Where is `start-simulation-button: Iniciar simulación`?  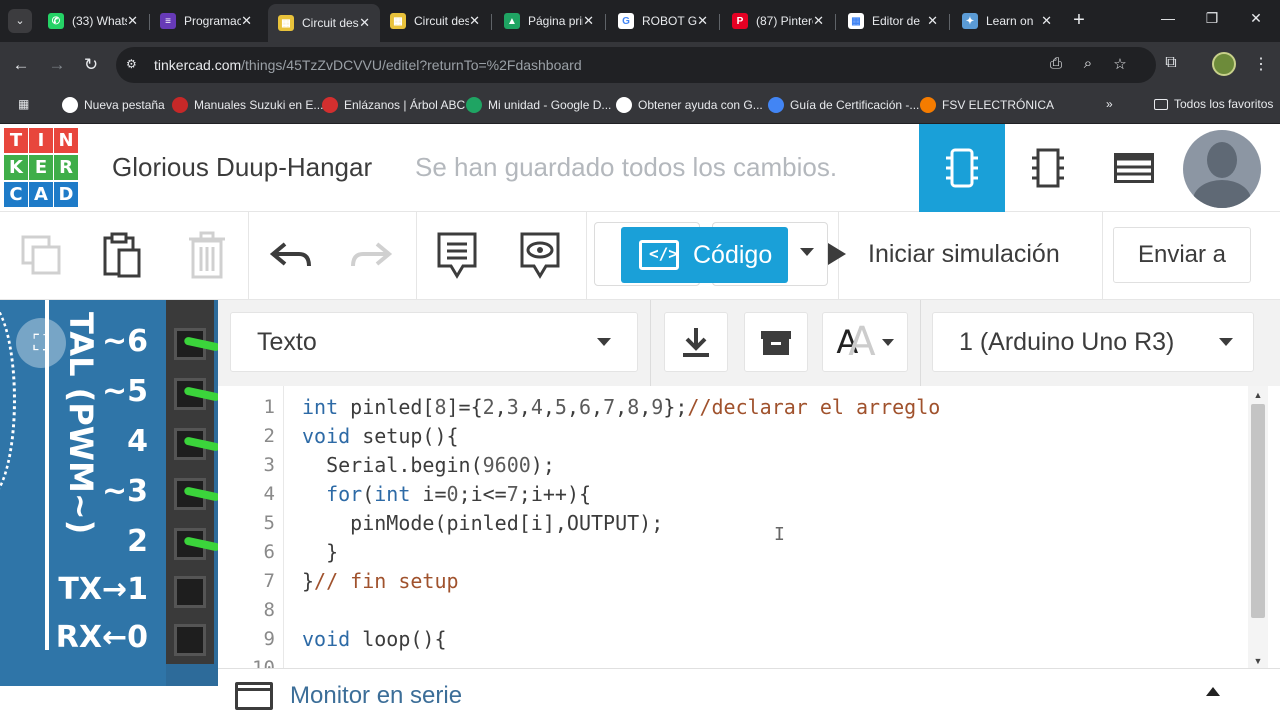 start-simulation-button: Iniciar simulación is located at coordinates (944, 254).